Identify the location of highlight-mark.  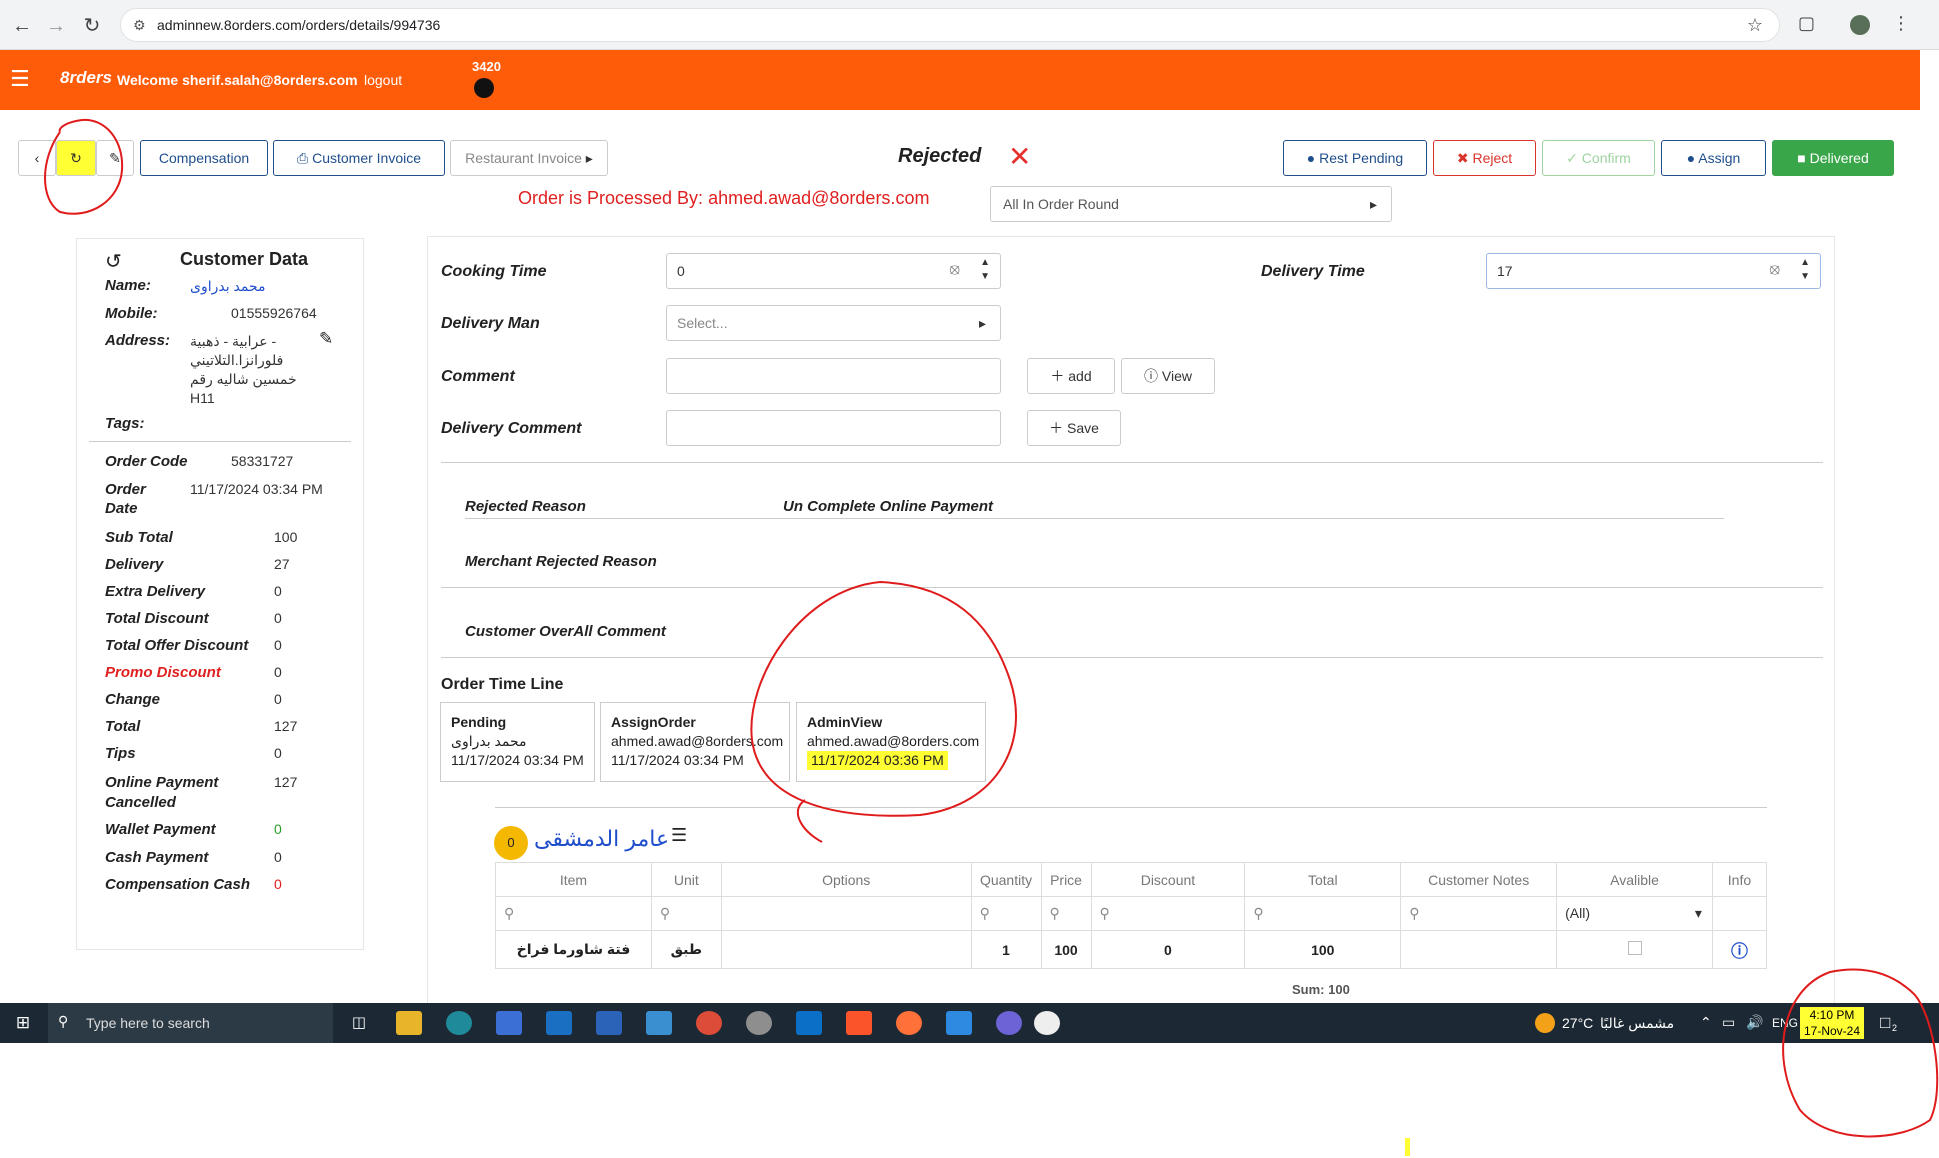
(1407, 1147).